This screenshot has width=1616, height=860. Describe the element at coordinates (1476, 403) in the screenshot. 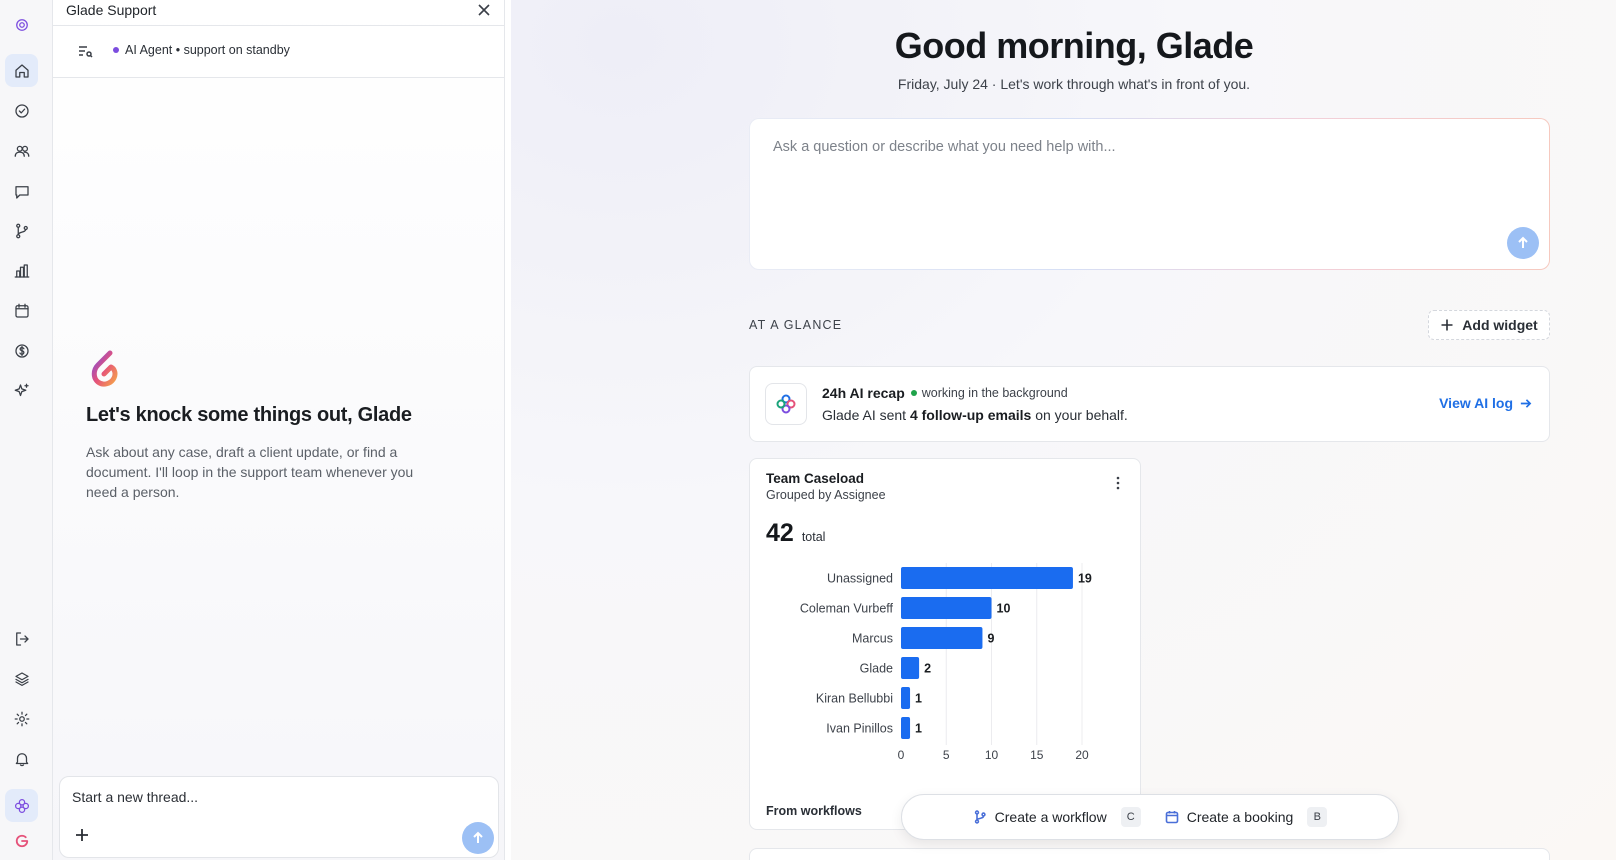

I see `view-ai-log-label: View AI log` at that location.